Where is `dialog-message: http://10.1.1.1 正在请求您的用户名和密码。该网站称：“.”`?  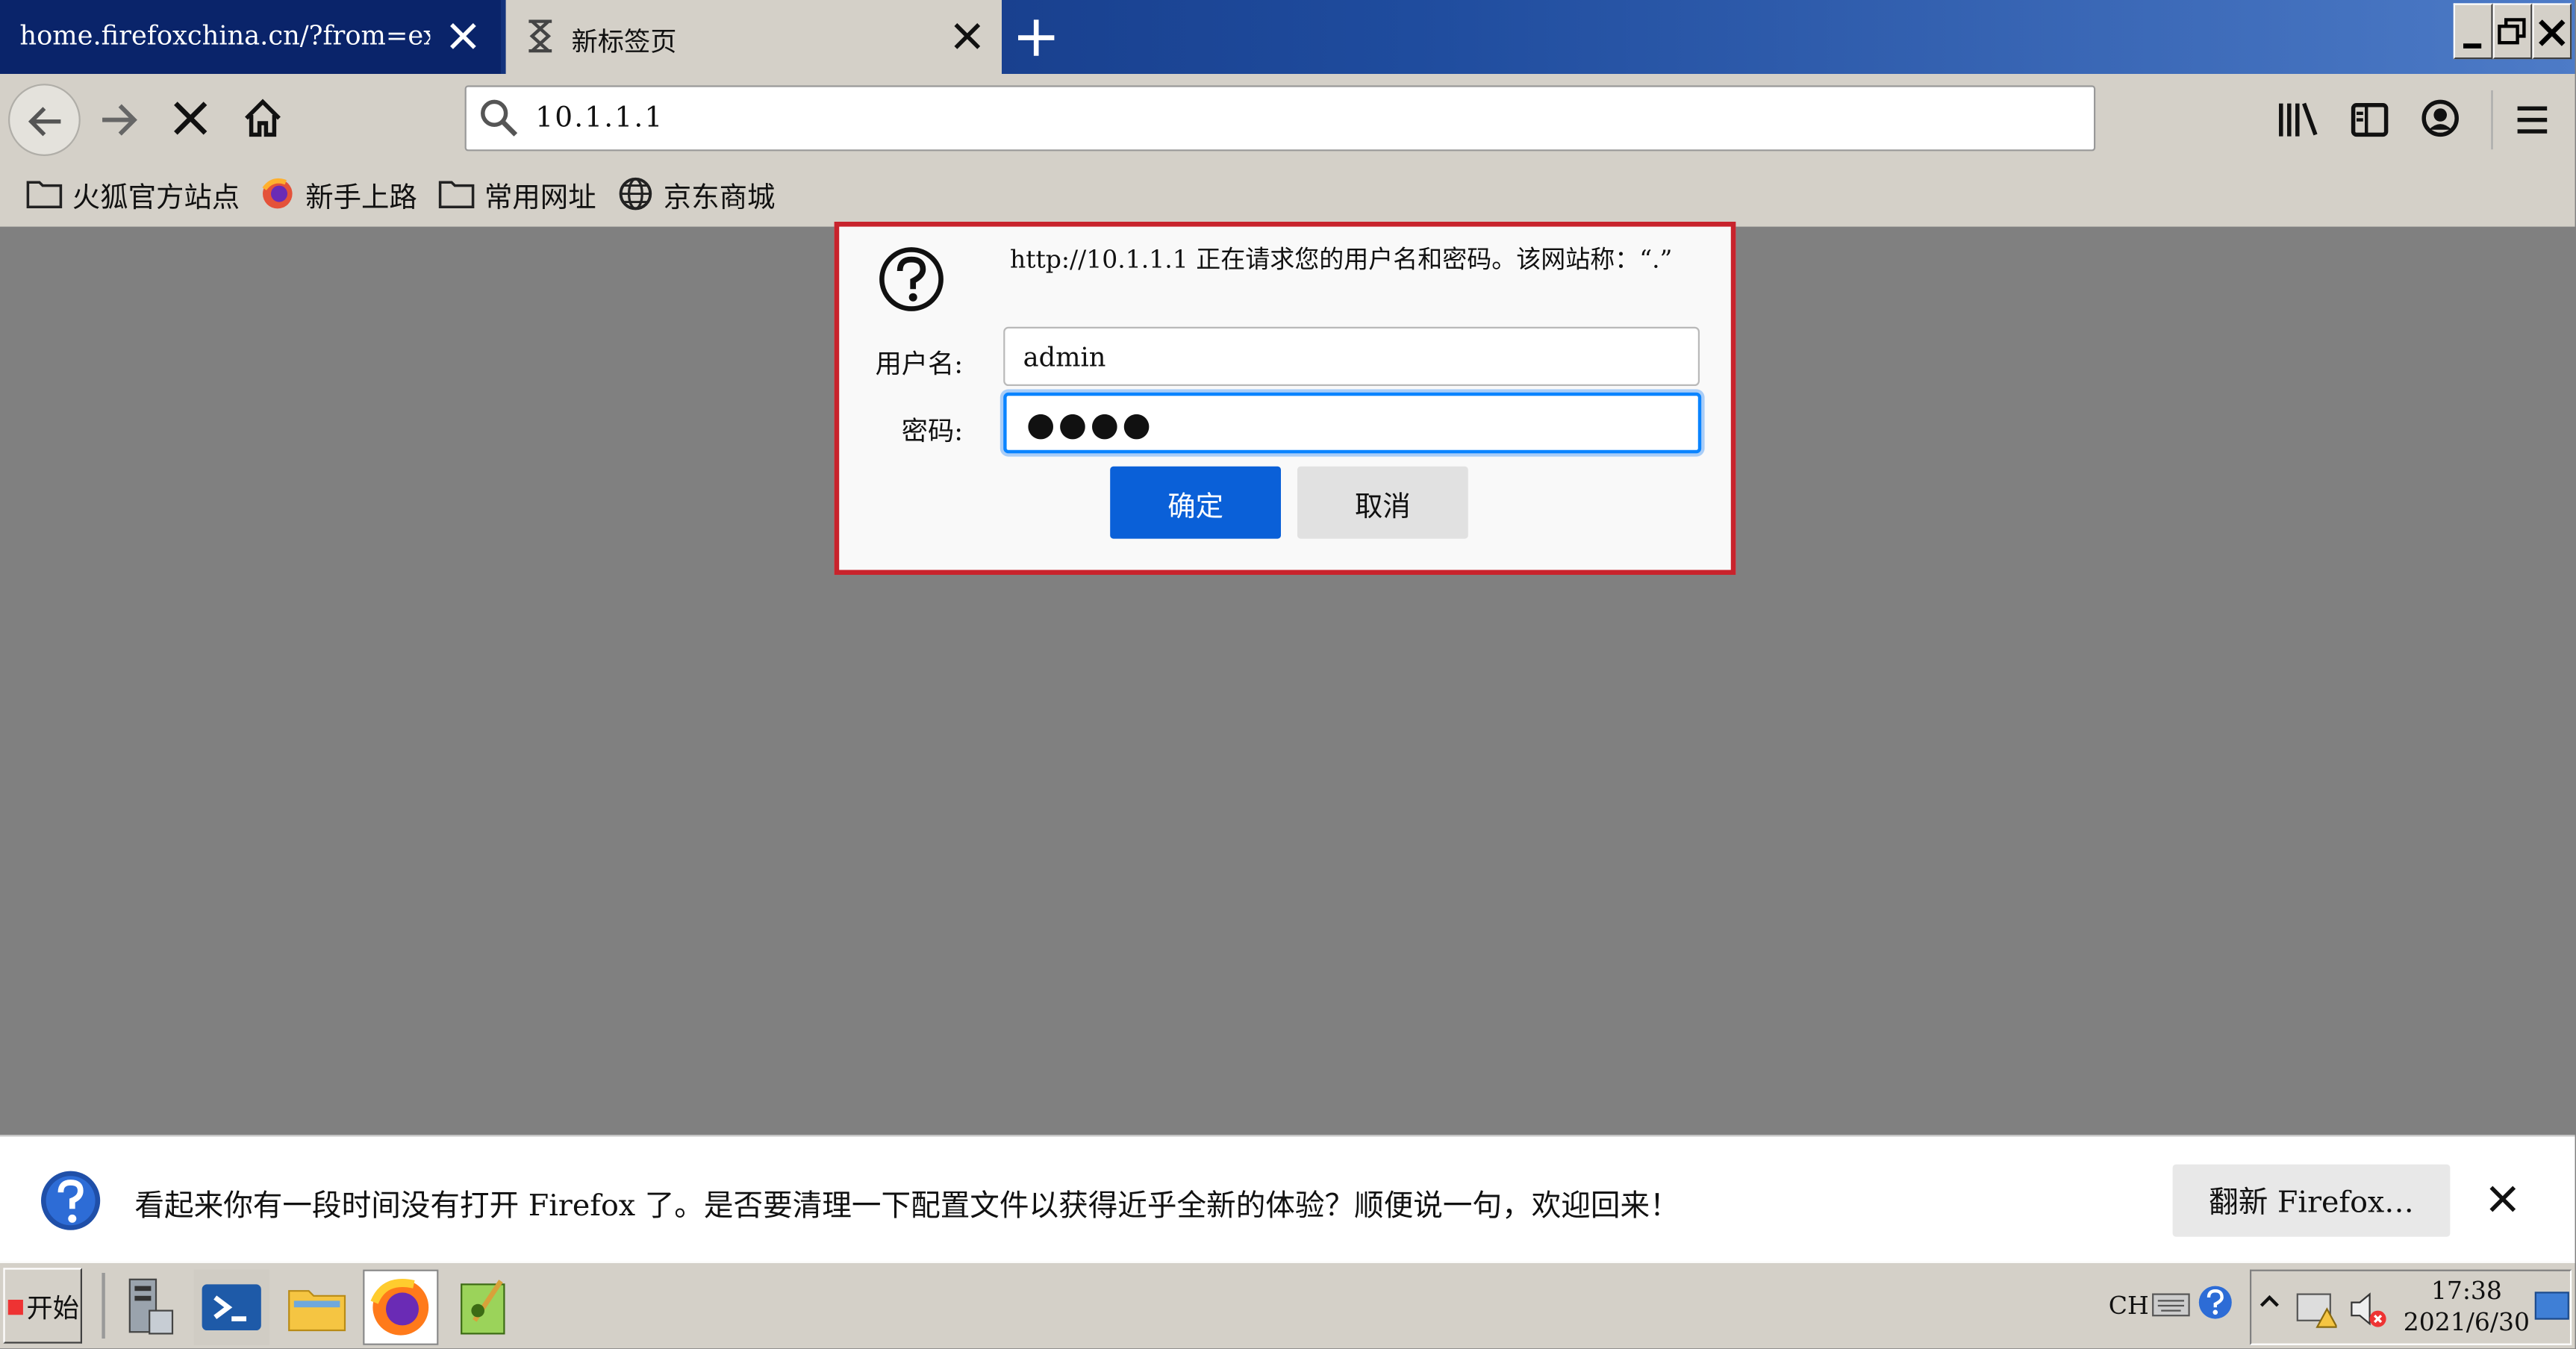 dialog-message: http://10.1.1.1 正在请求您的用户名和密码。该网站称：“.” is located at coordinates (1341, 259).